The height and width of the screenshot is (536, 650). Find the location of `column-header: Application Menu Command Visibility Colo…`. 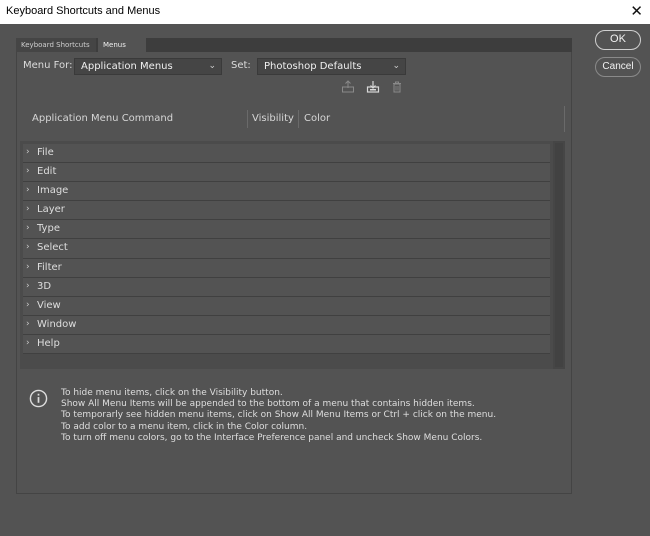

column-header: Application Menu Command Visibility Colo… is located at coordinates (293, 119).